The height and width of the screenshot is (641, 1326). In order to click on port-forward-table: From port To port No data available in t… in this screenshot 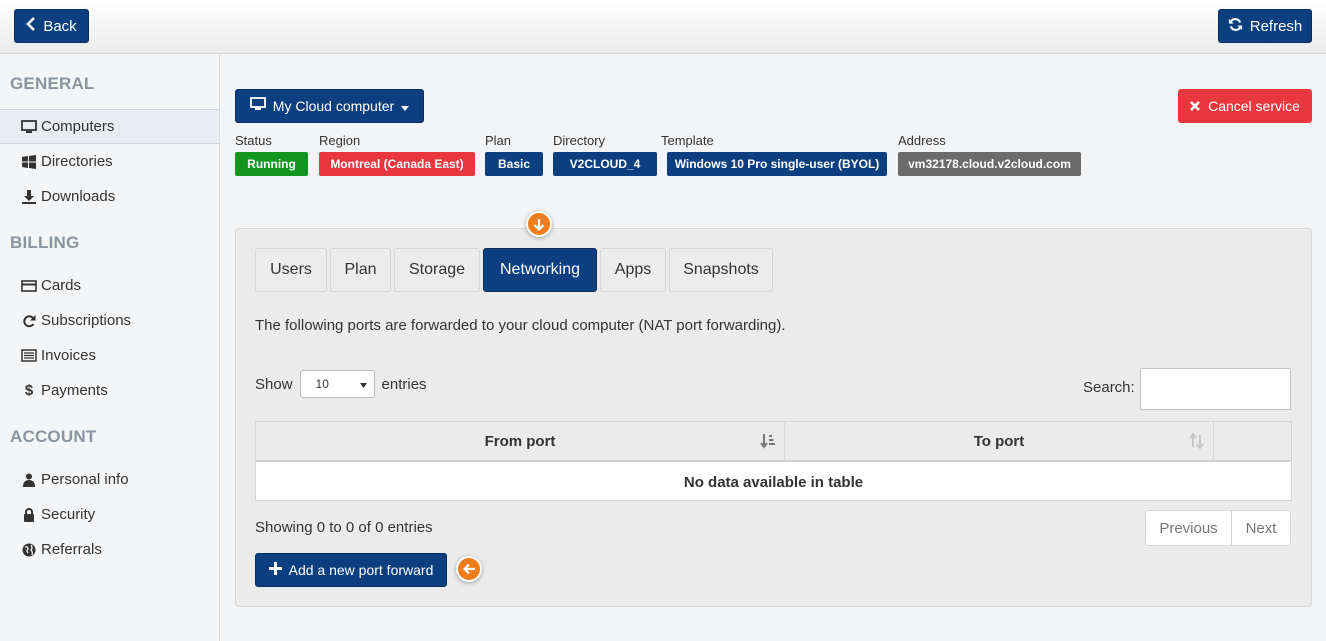, I will do `click(773, 461)`.